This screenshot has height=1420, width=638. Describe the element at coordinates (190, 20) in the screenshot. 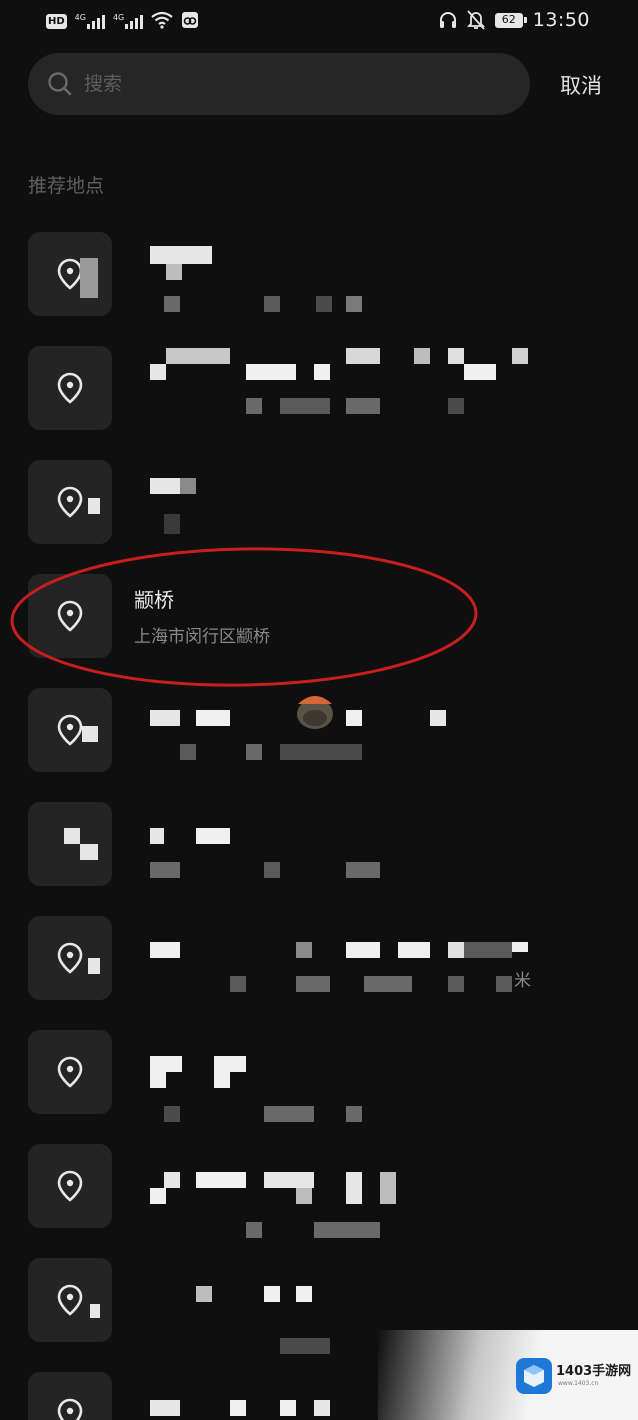

I see `link-icon` at that location.